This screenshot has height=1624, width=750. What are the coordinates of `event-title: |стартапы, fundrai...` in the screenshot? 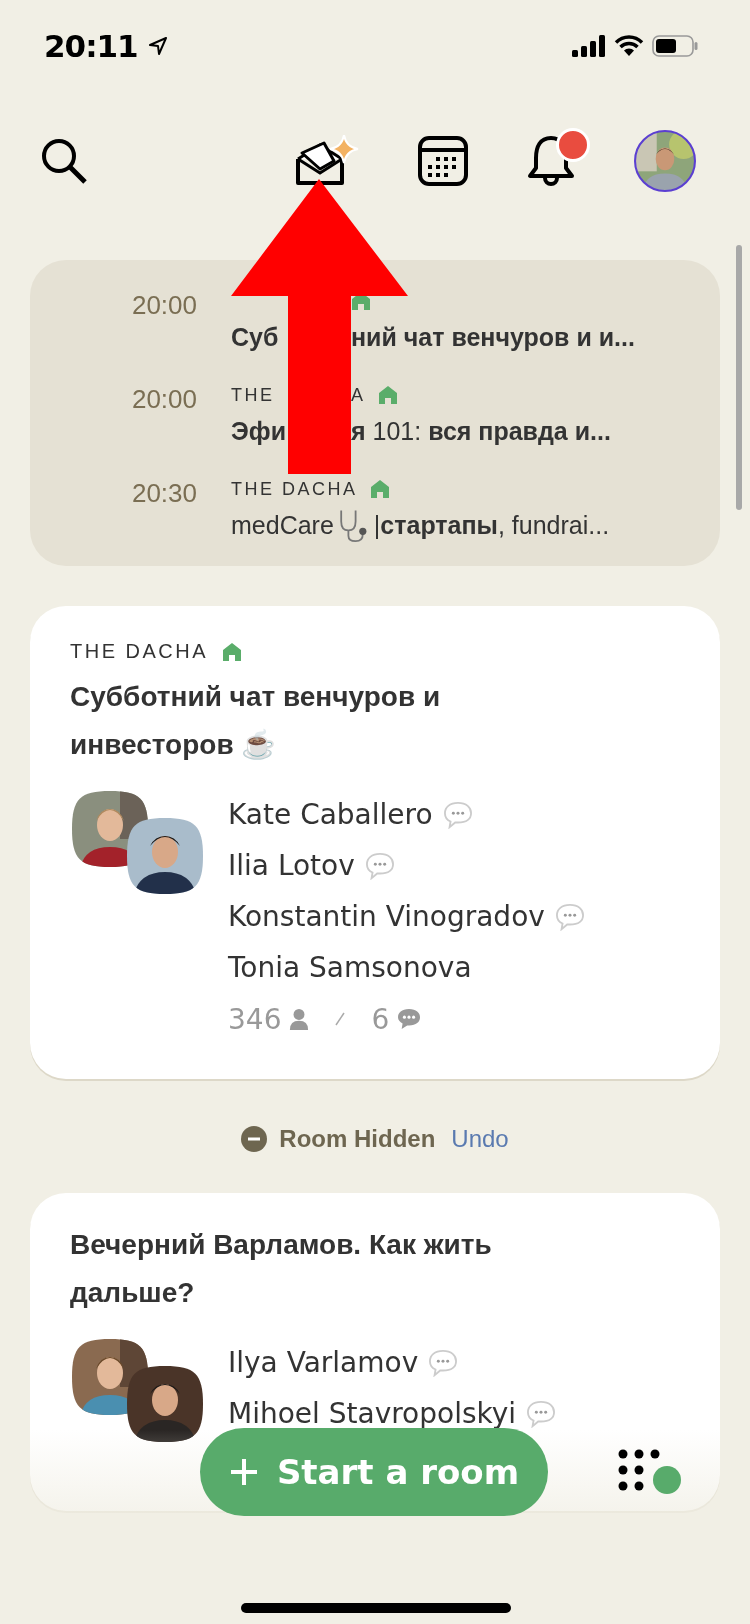 It's located at (491, 525).